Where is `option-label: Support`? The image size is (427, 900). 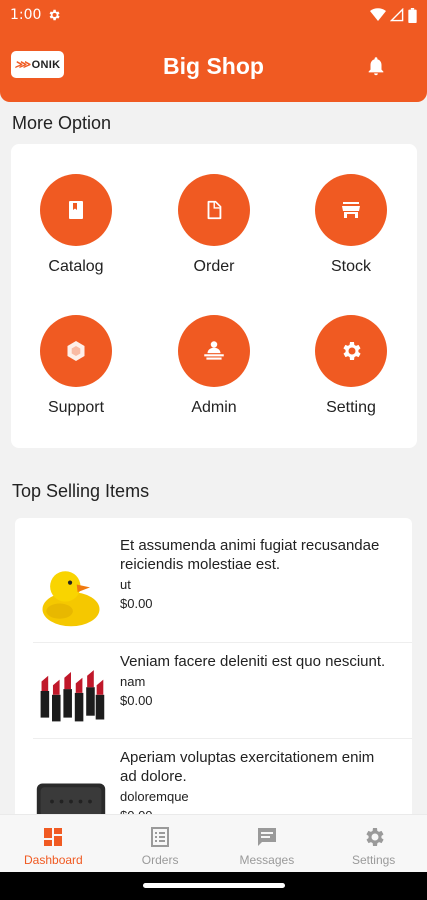 option-label: Support is located at coordinates (76, 407).